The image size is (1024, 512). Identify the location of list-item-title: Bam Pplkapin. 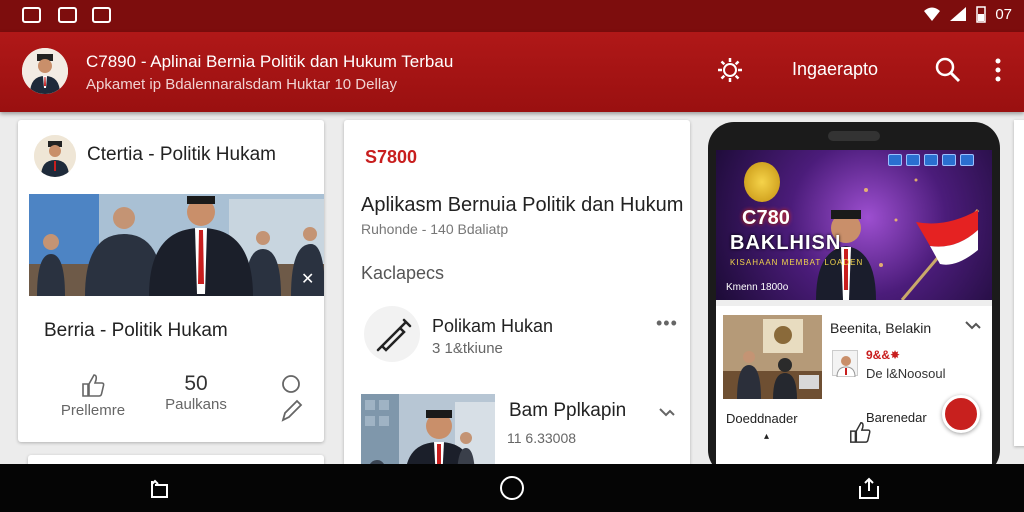
(567, 411).